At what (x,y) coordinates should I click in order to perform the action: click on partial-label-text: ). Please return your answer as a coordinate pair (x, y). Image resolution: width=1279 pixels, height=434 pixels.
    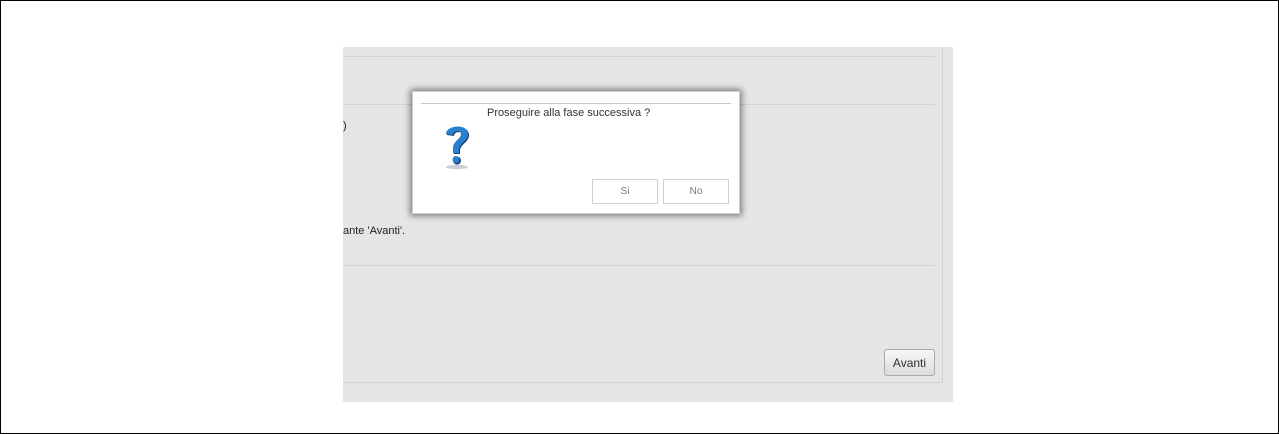
    Looking at the image, I should click on (345, 126).